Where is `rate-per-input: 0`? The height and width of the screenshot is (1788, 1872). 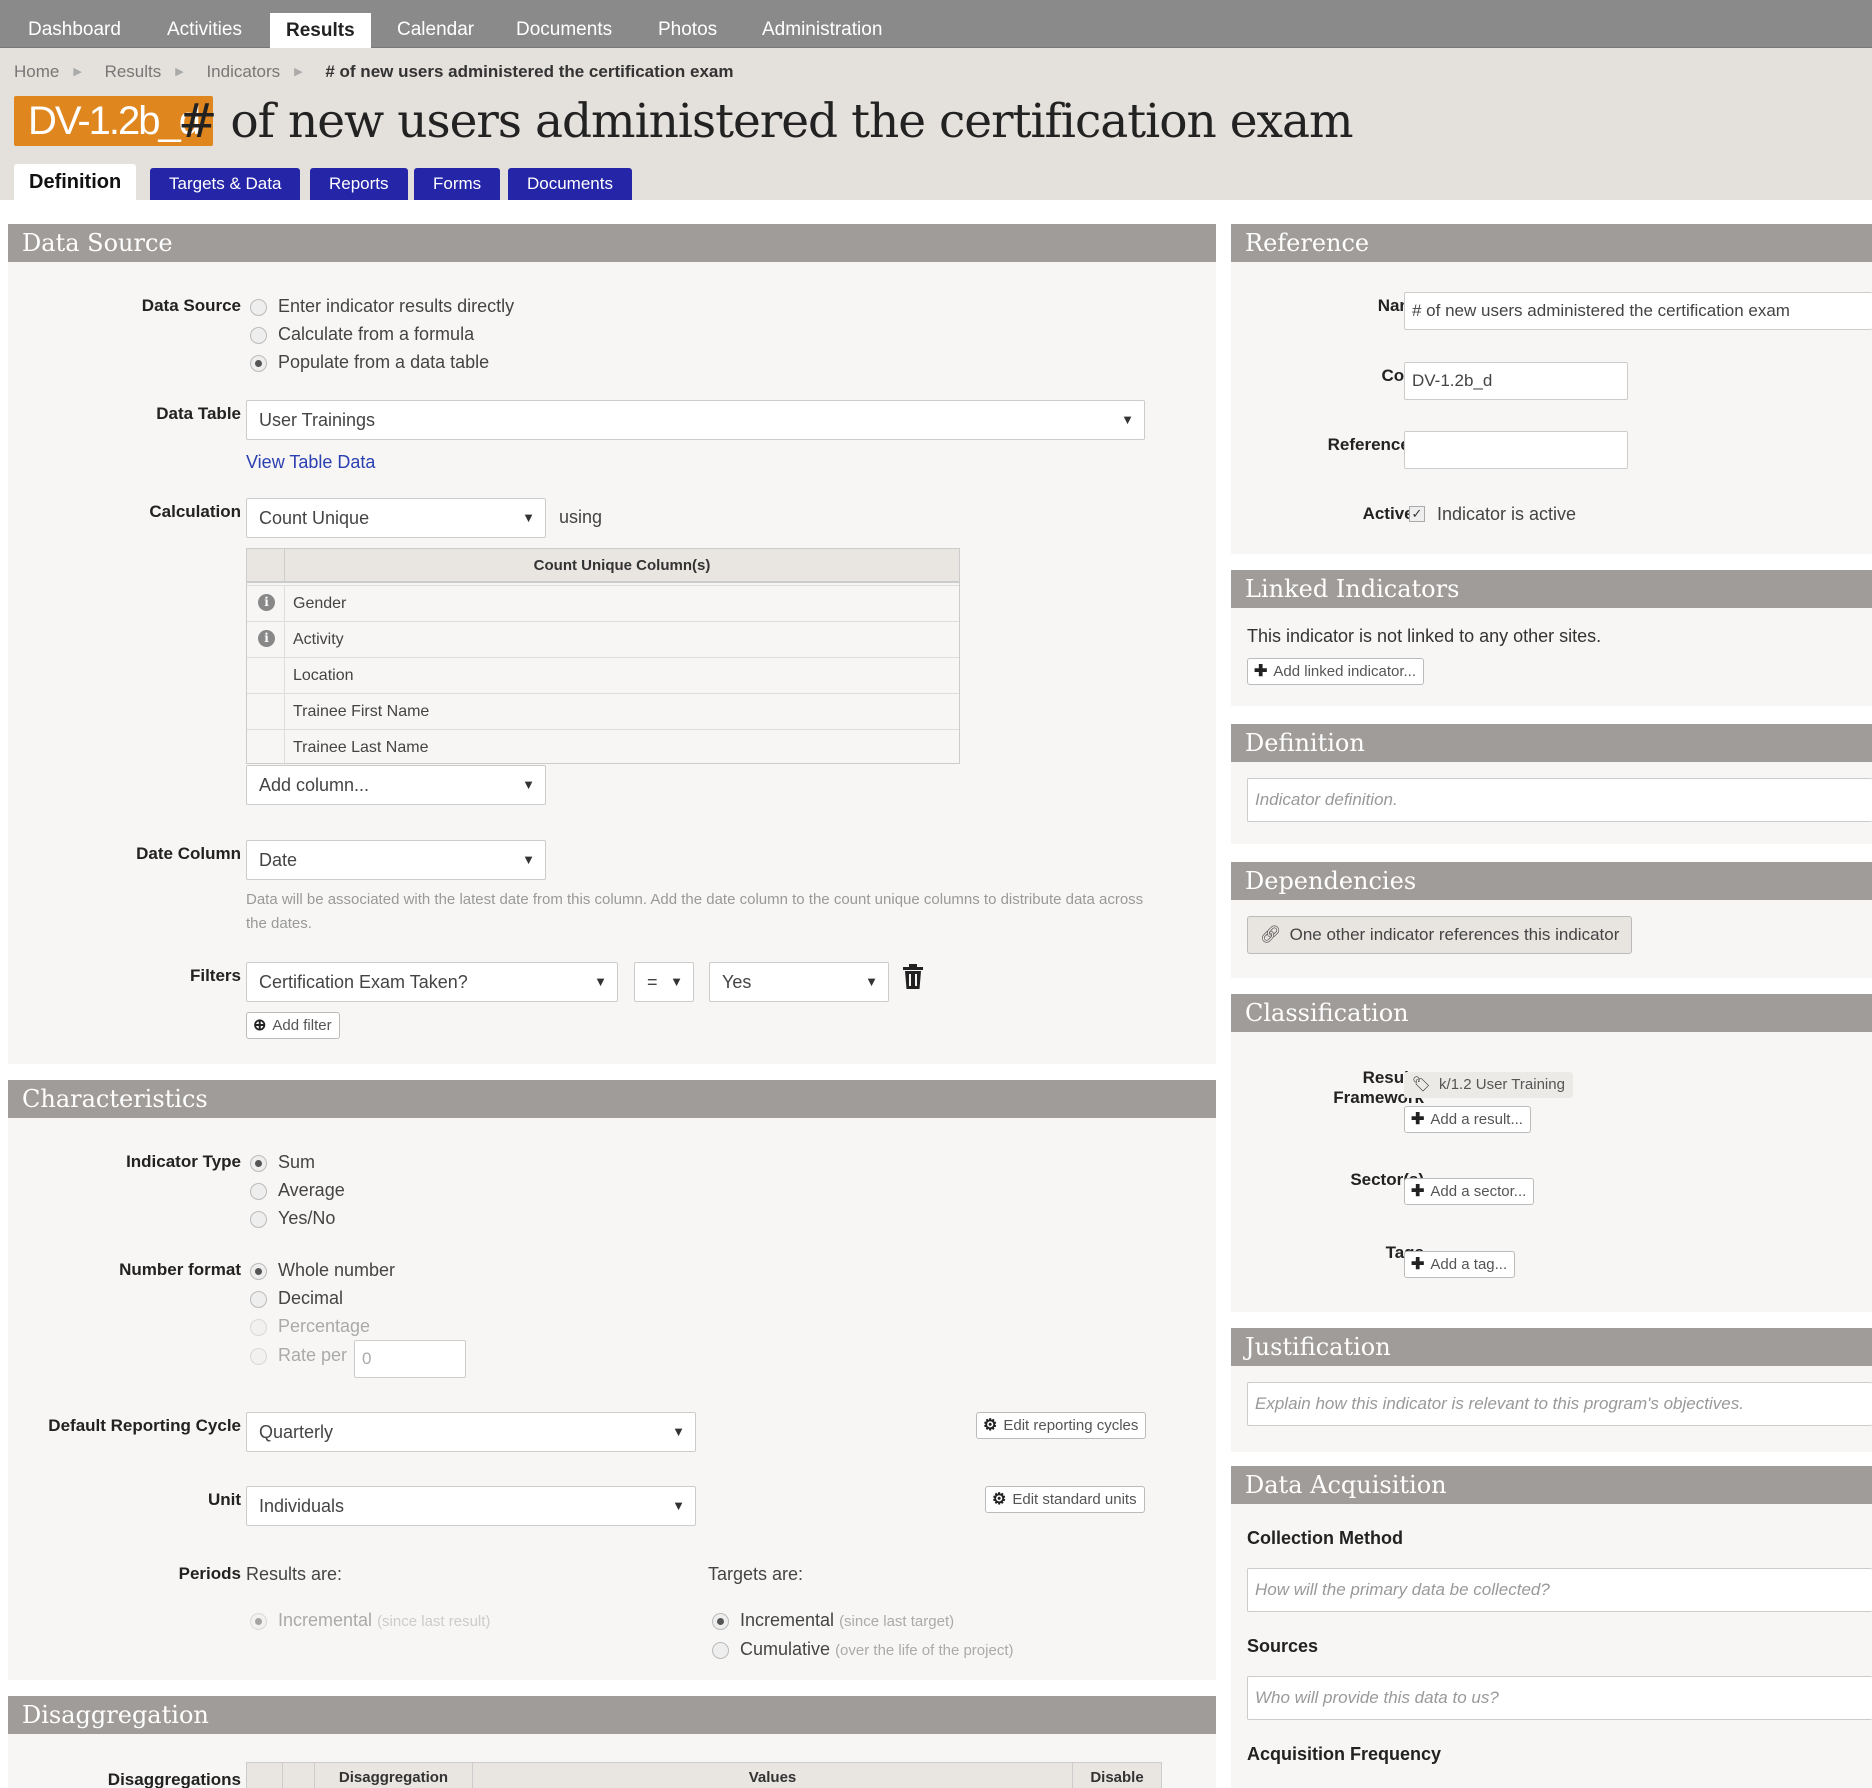 rate-per-input: 0 is located at coordinates (410, 1359).